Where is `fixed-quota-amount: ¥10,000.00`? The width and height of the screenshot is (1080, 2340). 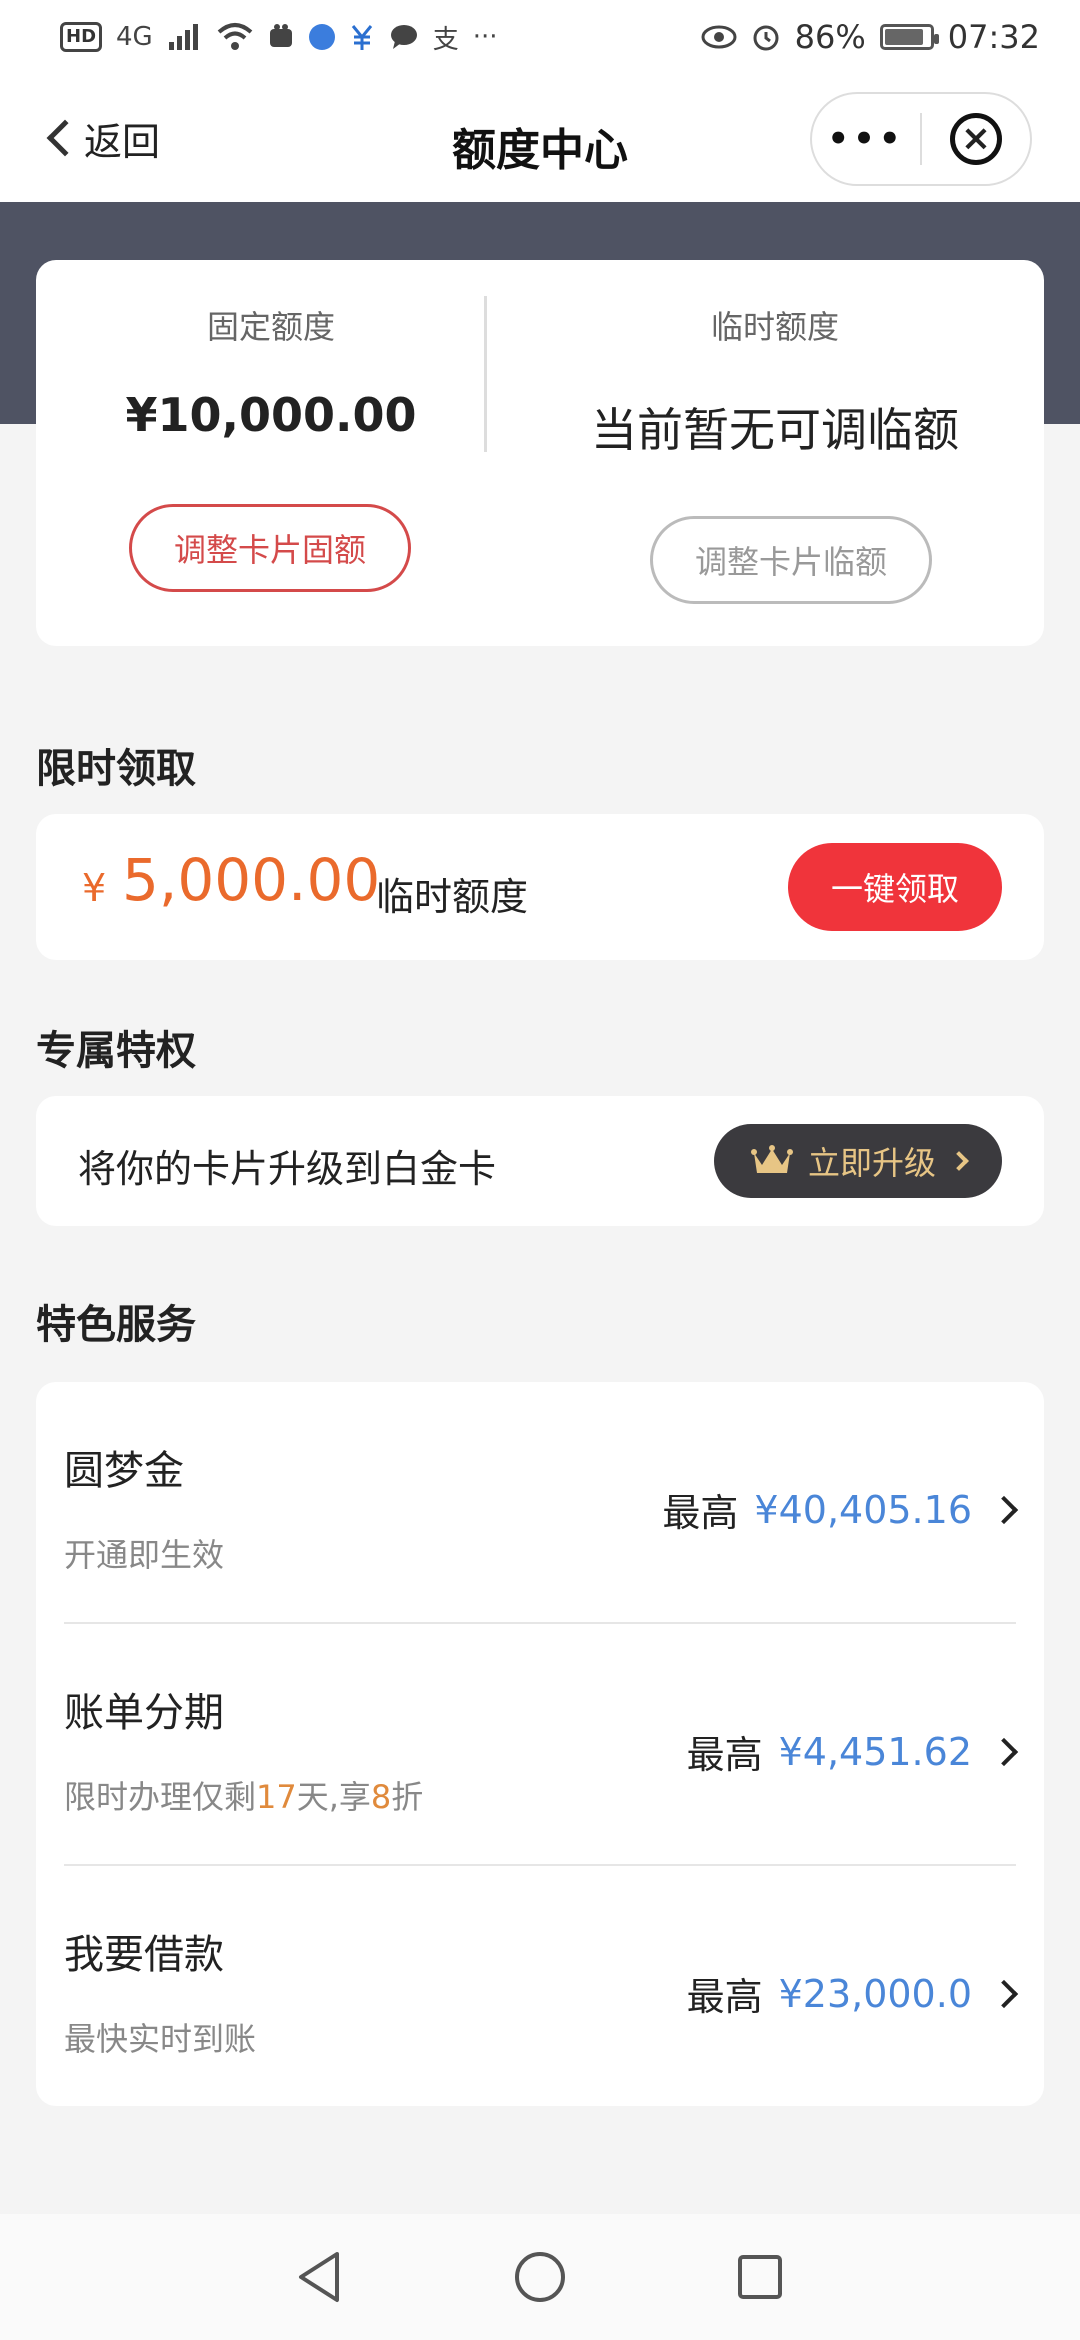
fixed-quota-amount: ¥10,000.00 is located at coordinates (271, 415).